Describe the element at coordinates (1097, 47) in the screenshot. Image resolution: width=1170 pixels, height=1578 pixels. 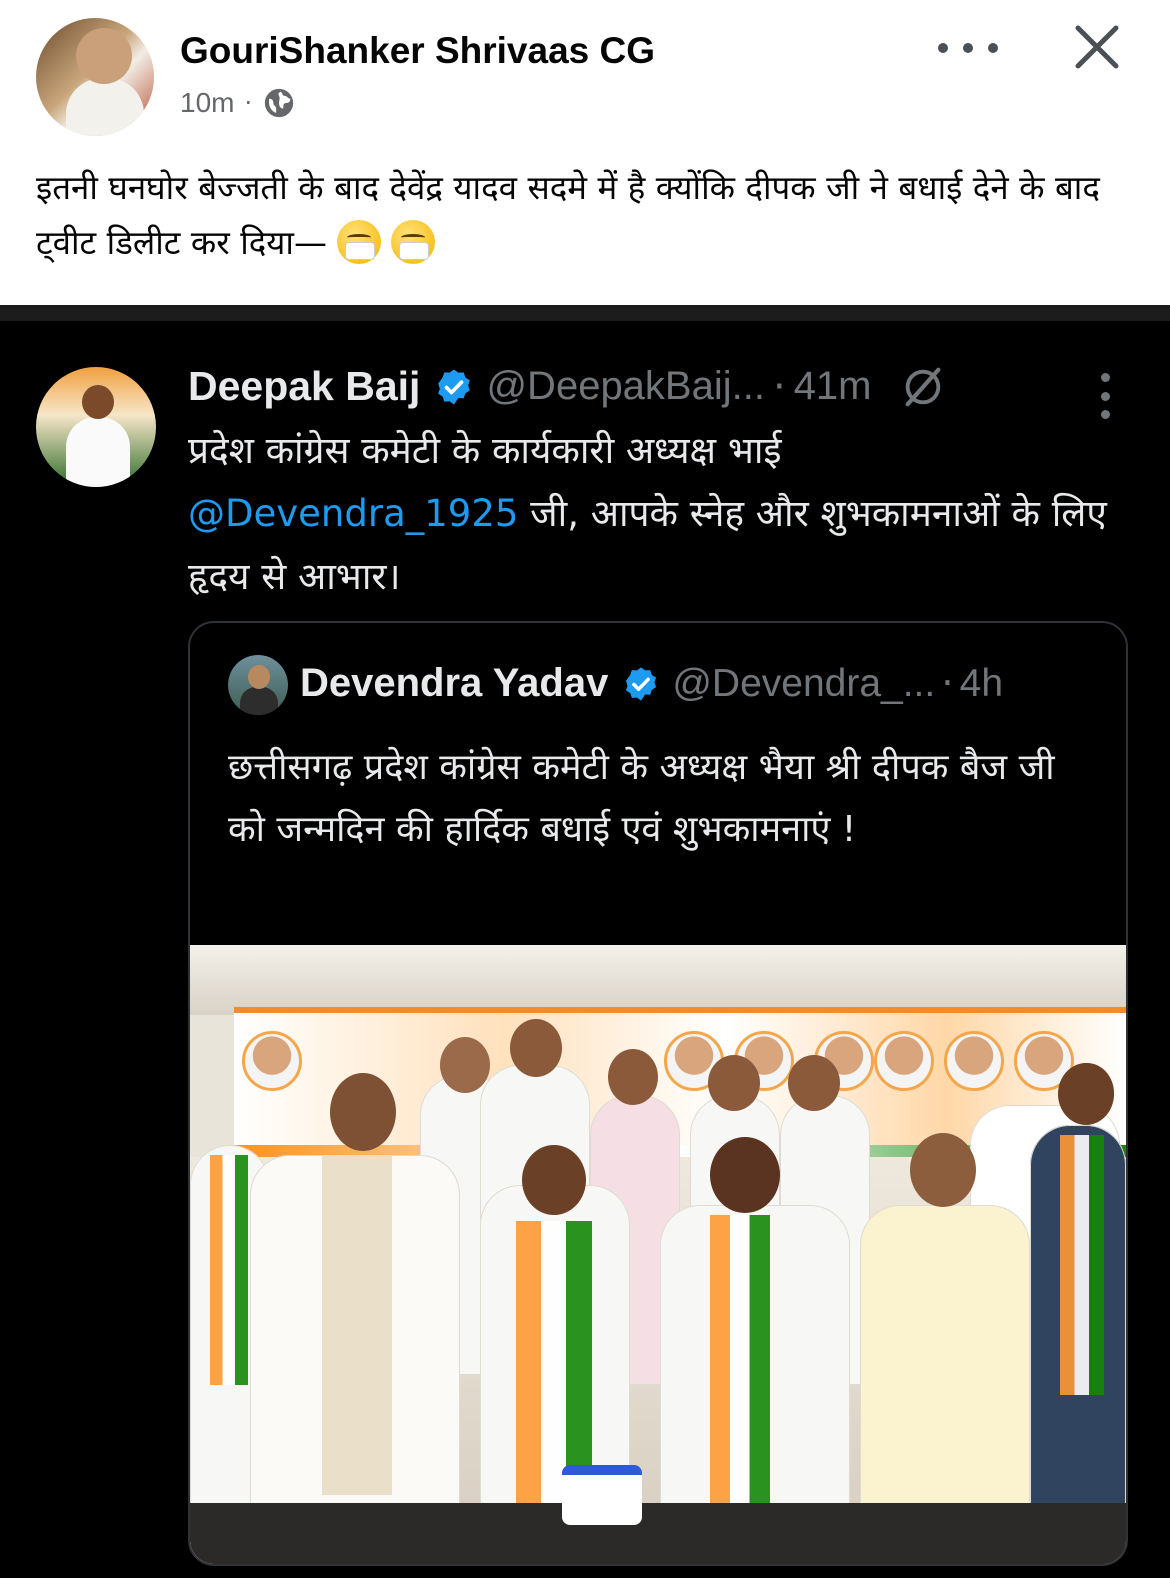
I see `close-icon` at that location.